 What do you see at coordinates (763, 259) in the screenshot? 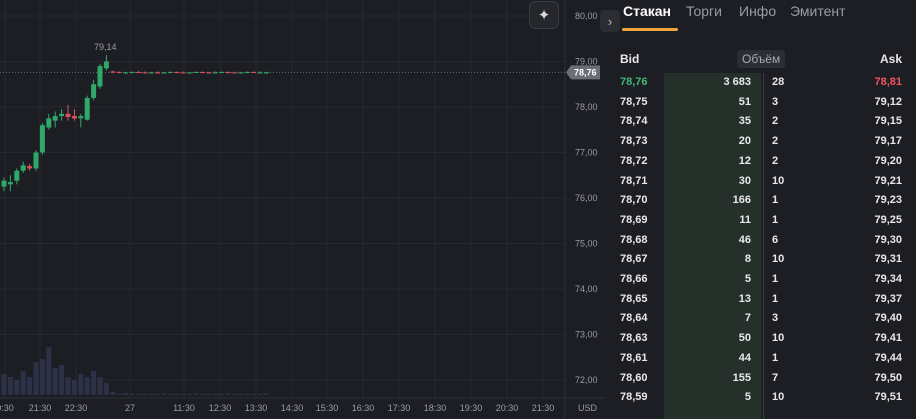
I see `order-book-row: 78,67 8 10 79,31` at bounding box center [763, 259].